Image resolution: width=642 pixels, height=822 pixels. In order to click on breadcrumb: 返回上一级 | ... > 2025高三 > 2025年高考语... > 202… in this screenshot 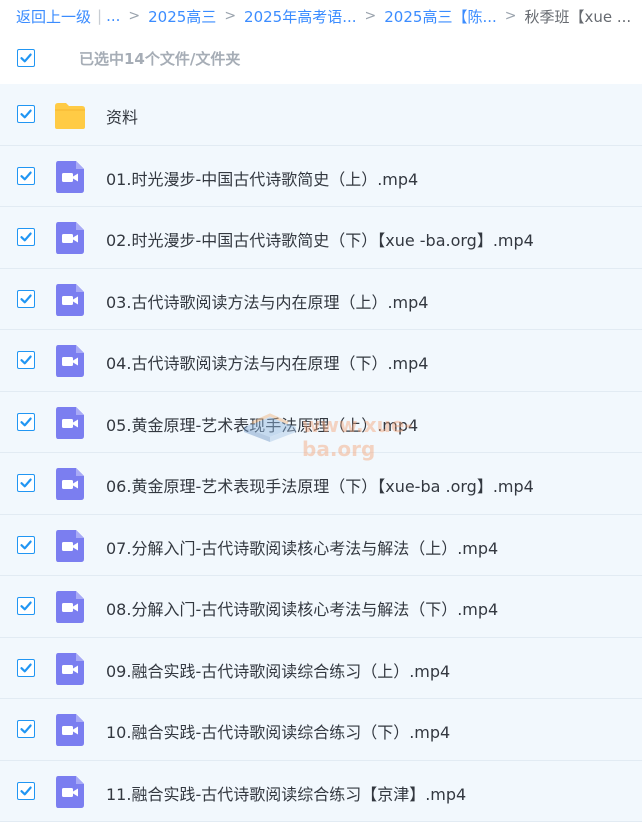, I will do `click(321, 16)`.